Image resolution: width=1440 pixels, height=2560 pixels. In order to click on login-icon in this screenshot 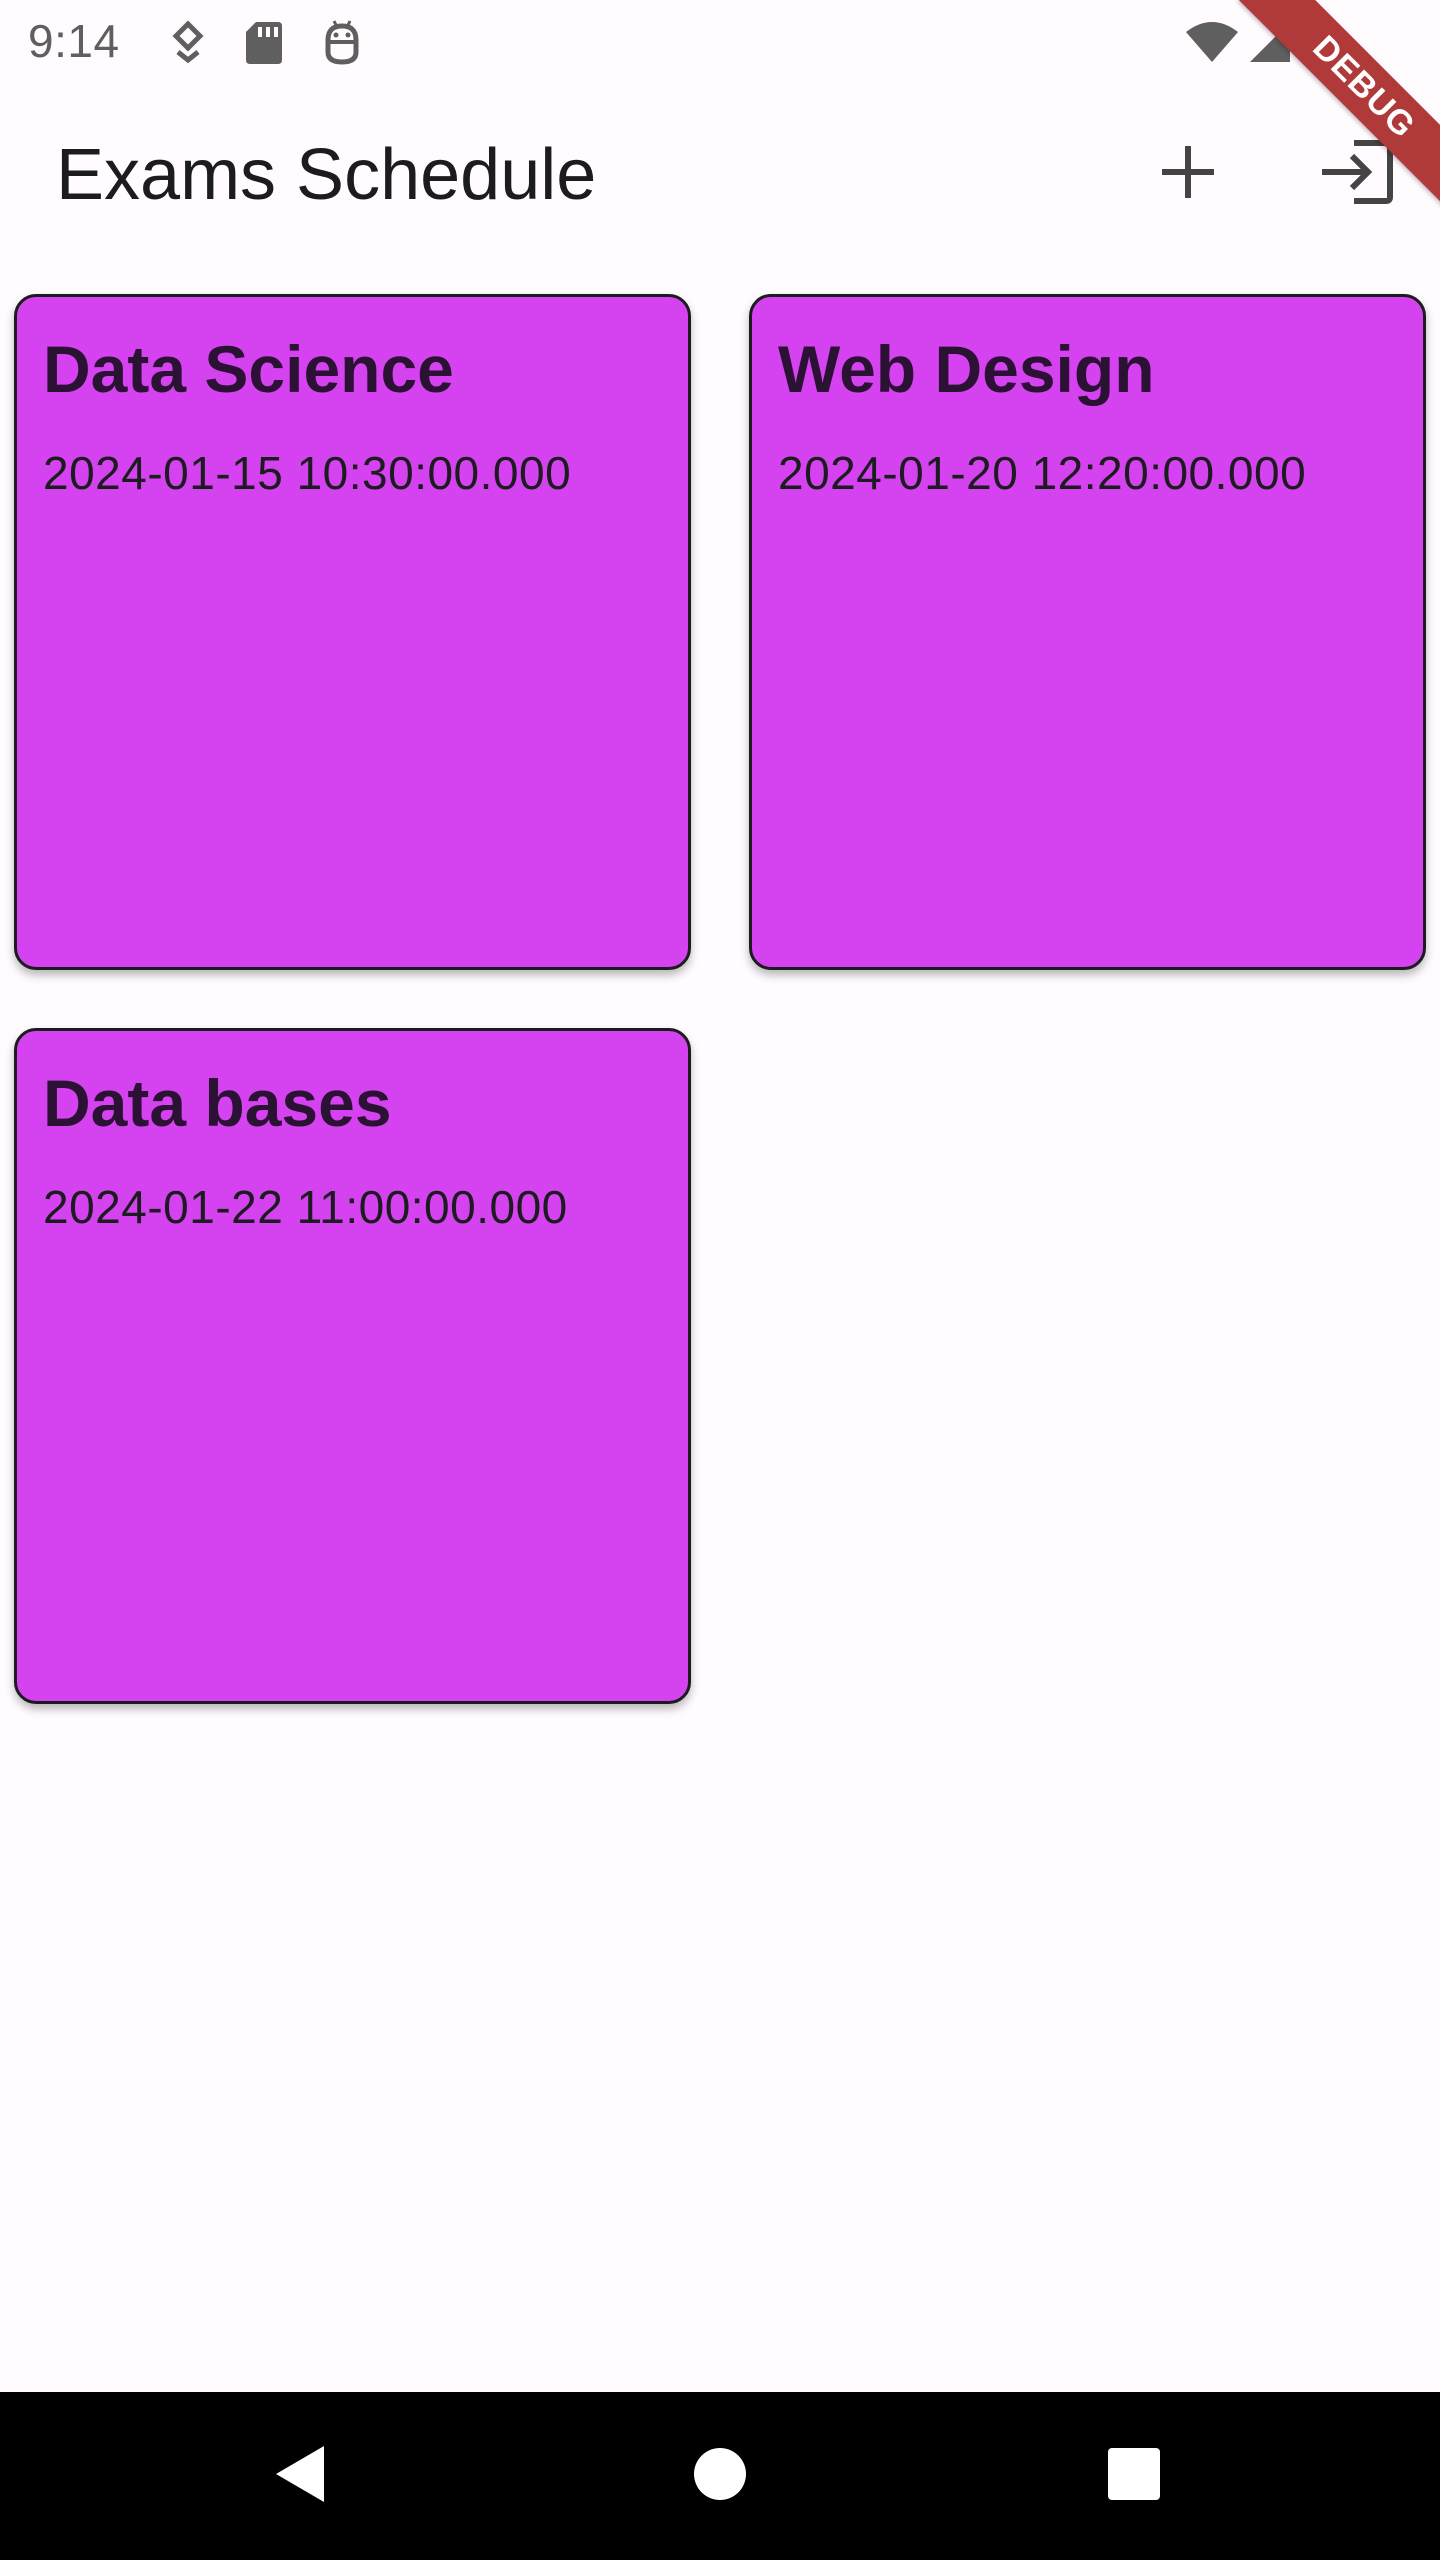, I will do `click(1356, 174)`.